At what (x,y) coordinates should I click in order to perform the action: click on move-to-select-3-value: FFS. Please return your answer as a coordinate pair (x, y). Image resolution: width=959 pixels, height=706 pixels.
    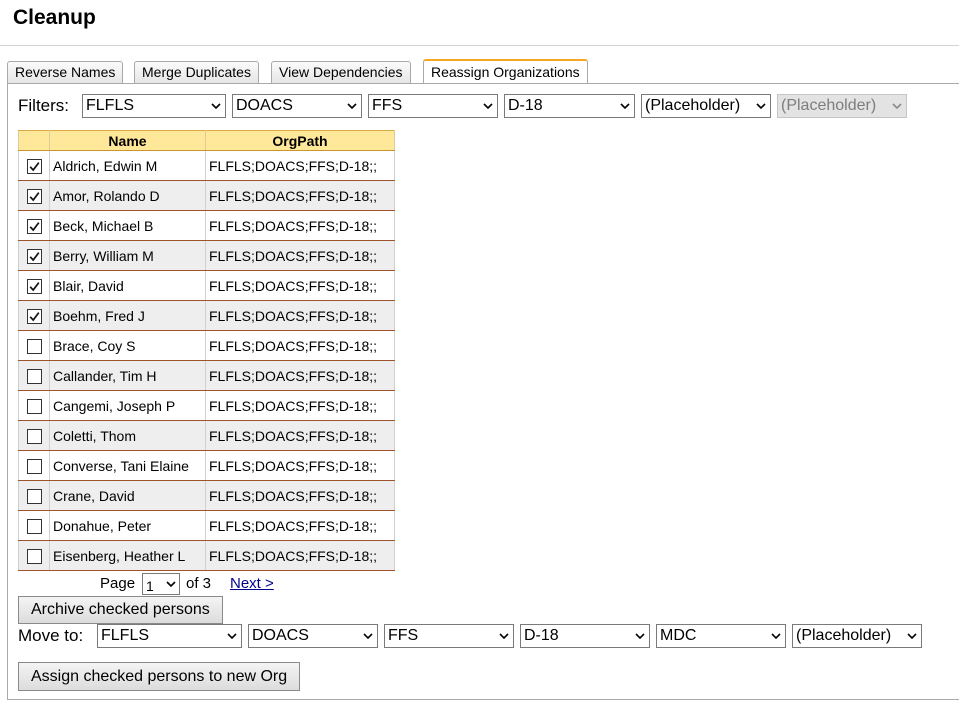
    Looking at the image, I should click on (403, 635).